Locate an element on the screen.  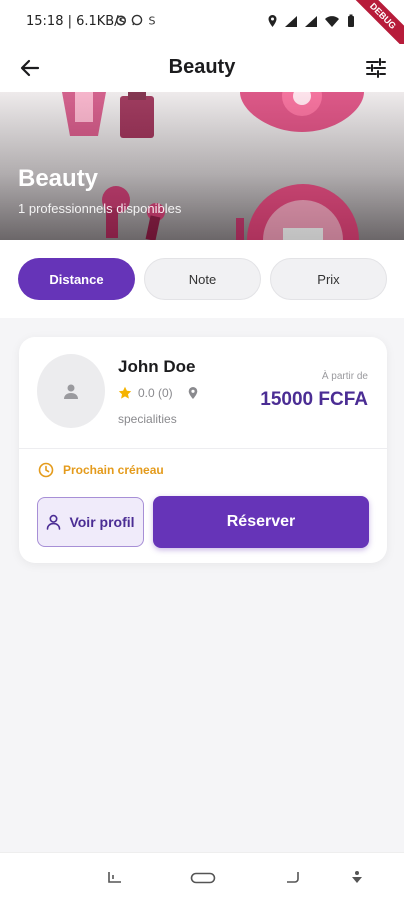
next-slot: Prochain créneau is located at coordinates (101, 470).